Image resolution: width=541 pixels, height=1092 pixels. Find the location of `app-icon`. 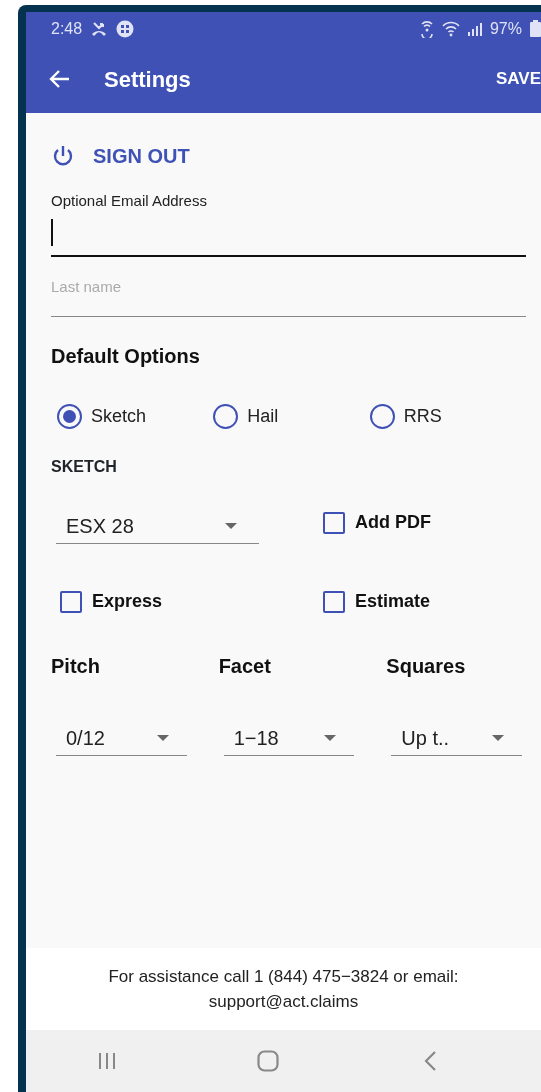

app-icon is located at coordinates (125, 28).